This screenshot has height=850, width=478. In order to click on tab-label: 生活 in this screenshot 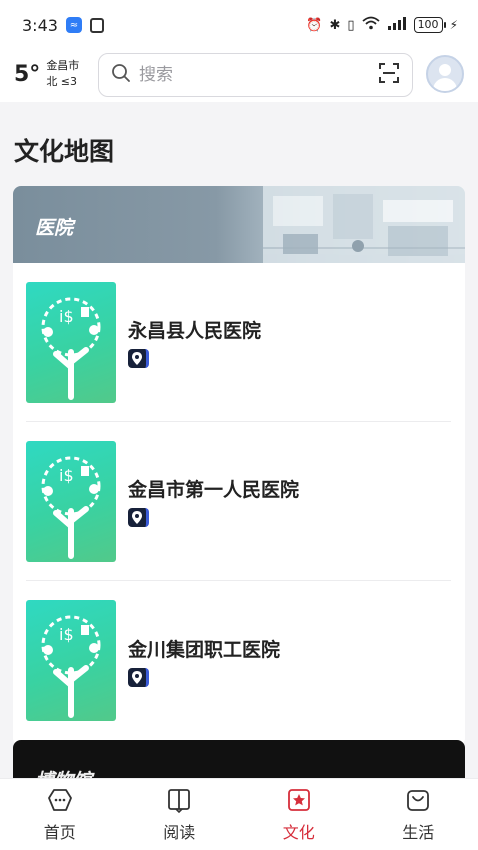, I will do `click(418, 832)`.